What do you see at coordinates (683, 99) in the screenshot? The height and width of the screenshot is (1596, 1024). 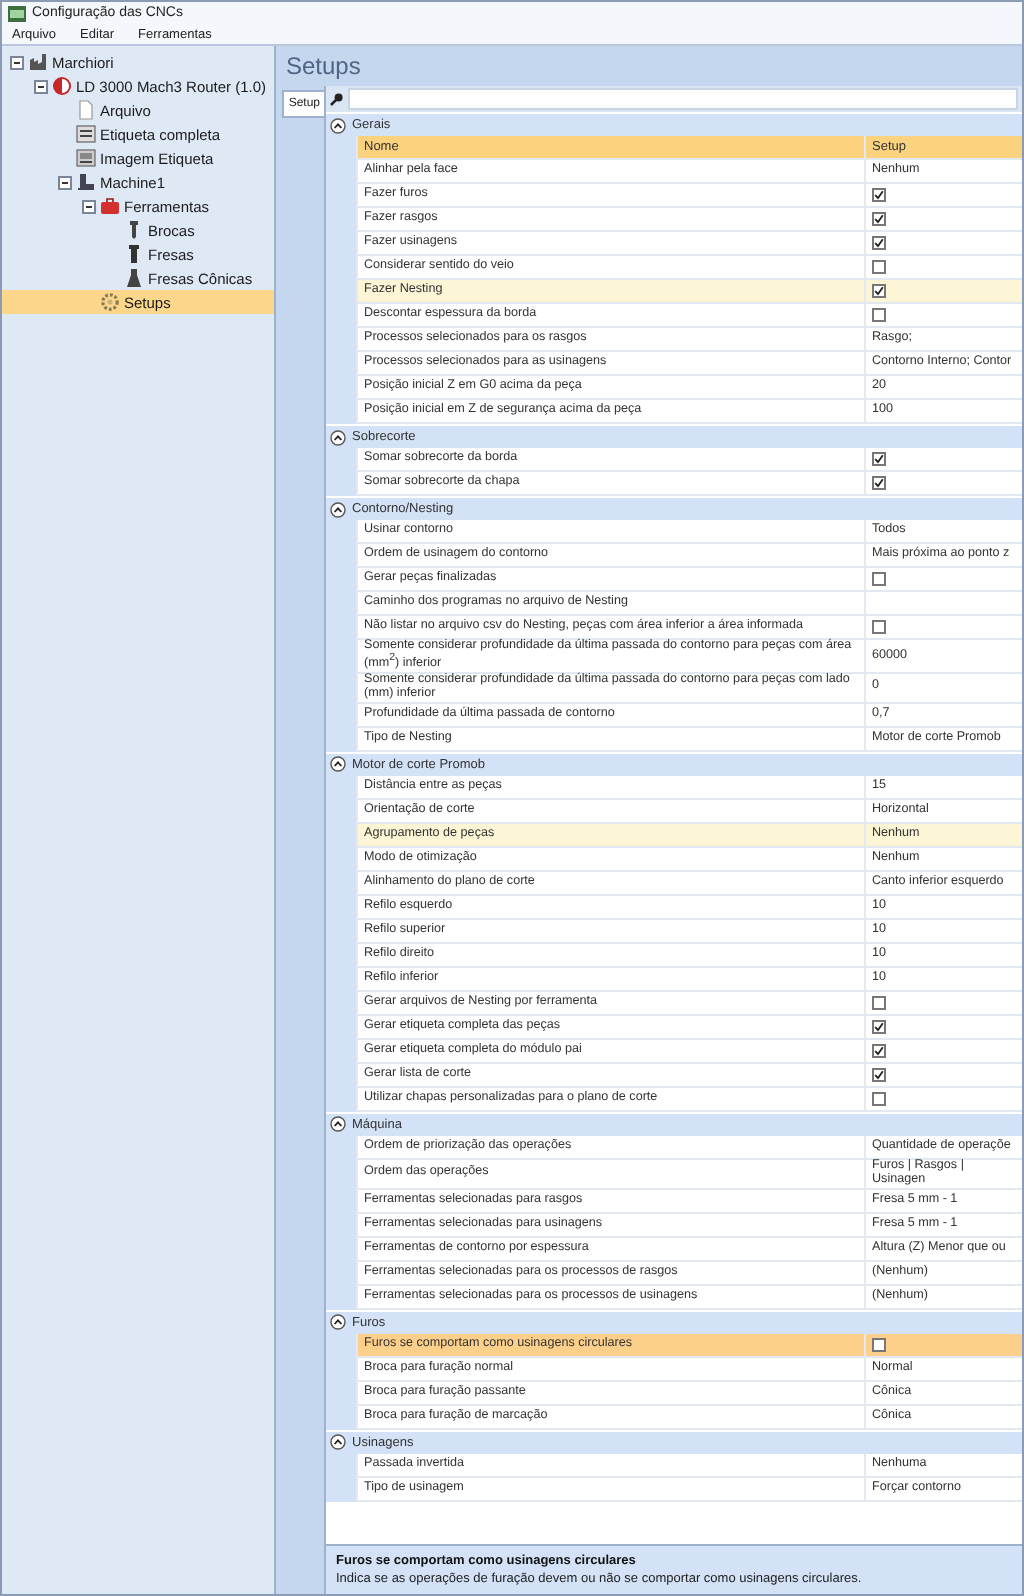 I see `search-field` at bounding box center [683, 99].